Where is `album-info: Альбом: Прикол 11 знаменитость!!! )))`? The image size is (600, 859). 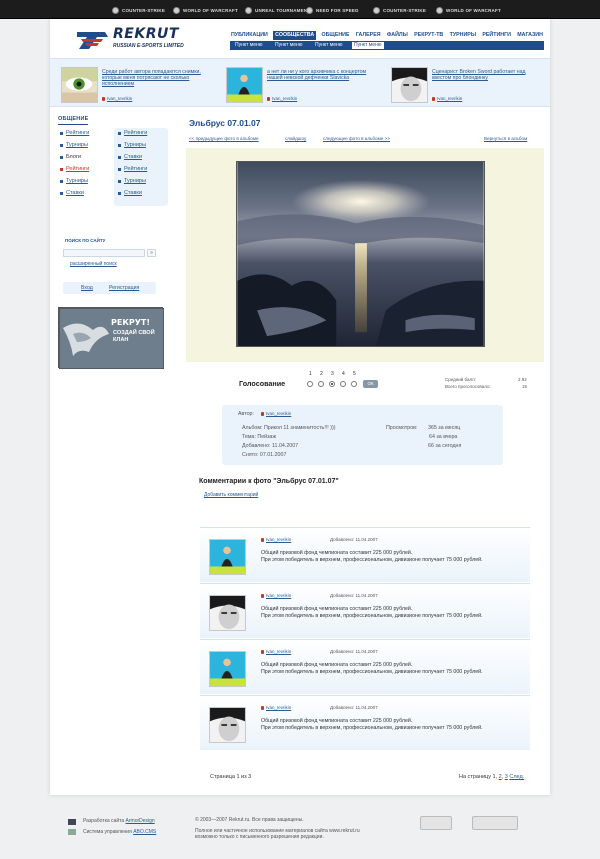
album-info: Альбом: Прикол 11 знаменитость!!! ))) is located at coordinates (289, 428).